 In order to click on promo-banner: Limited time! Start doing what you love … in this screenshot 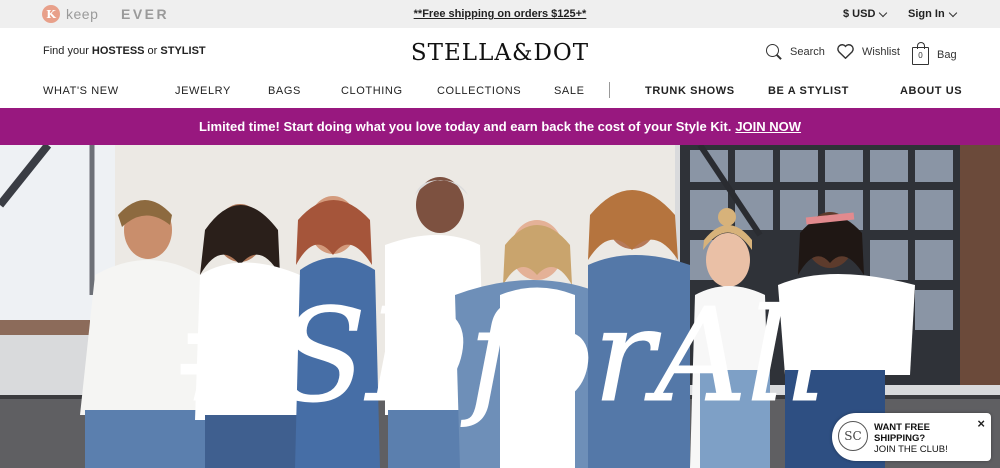, I will do `click(500, 126)`.